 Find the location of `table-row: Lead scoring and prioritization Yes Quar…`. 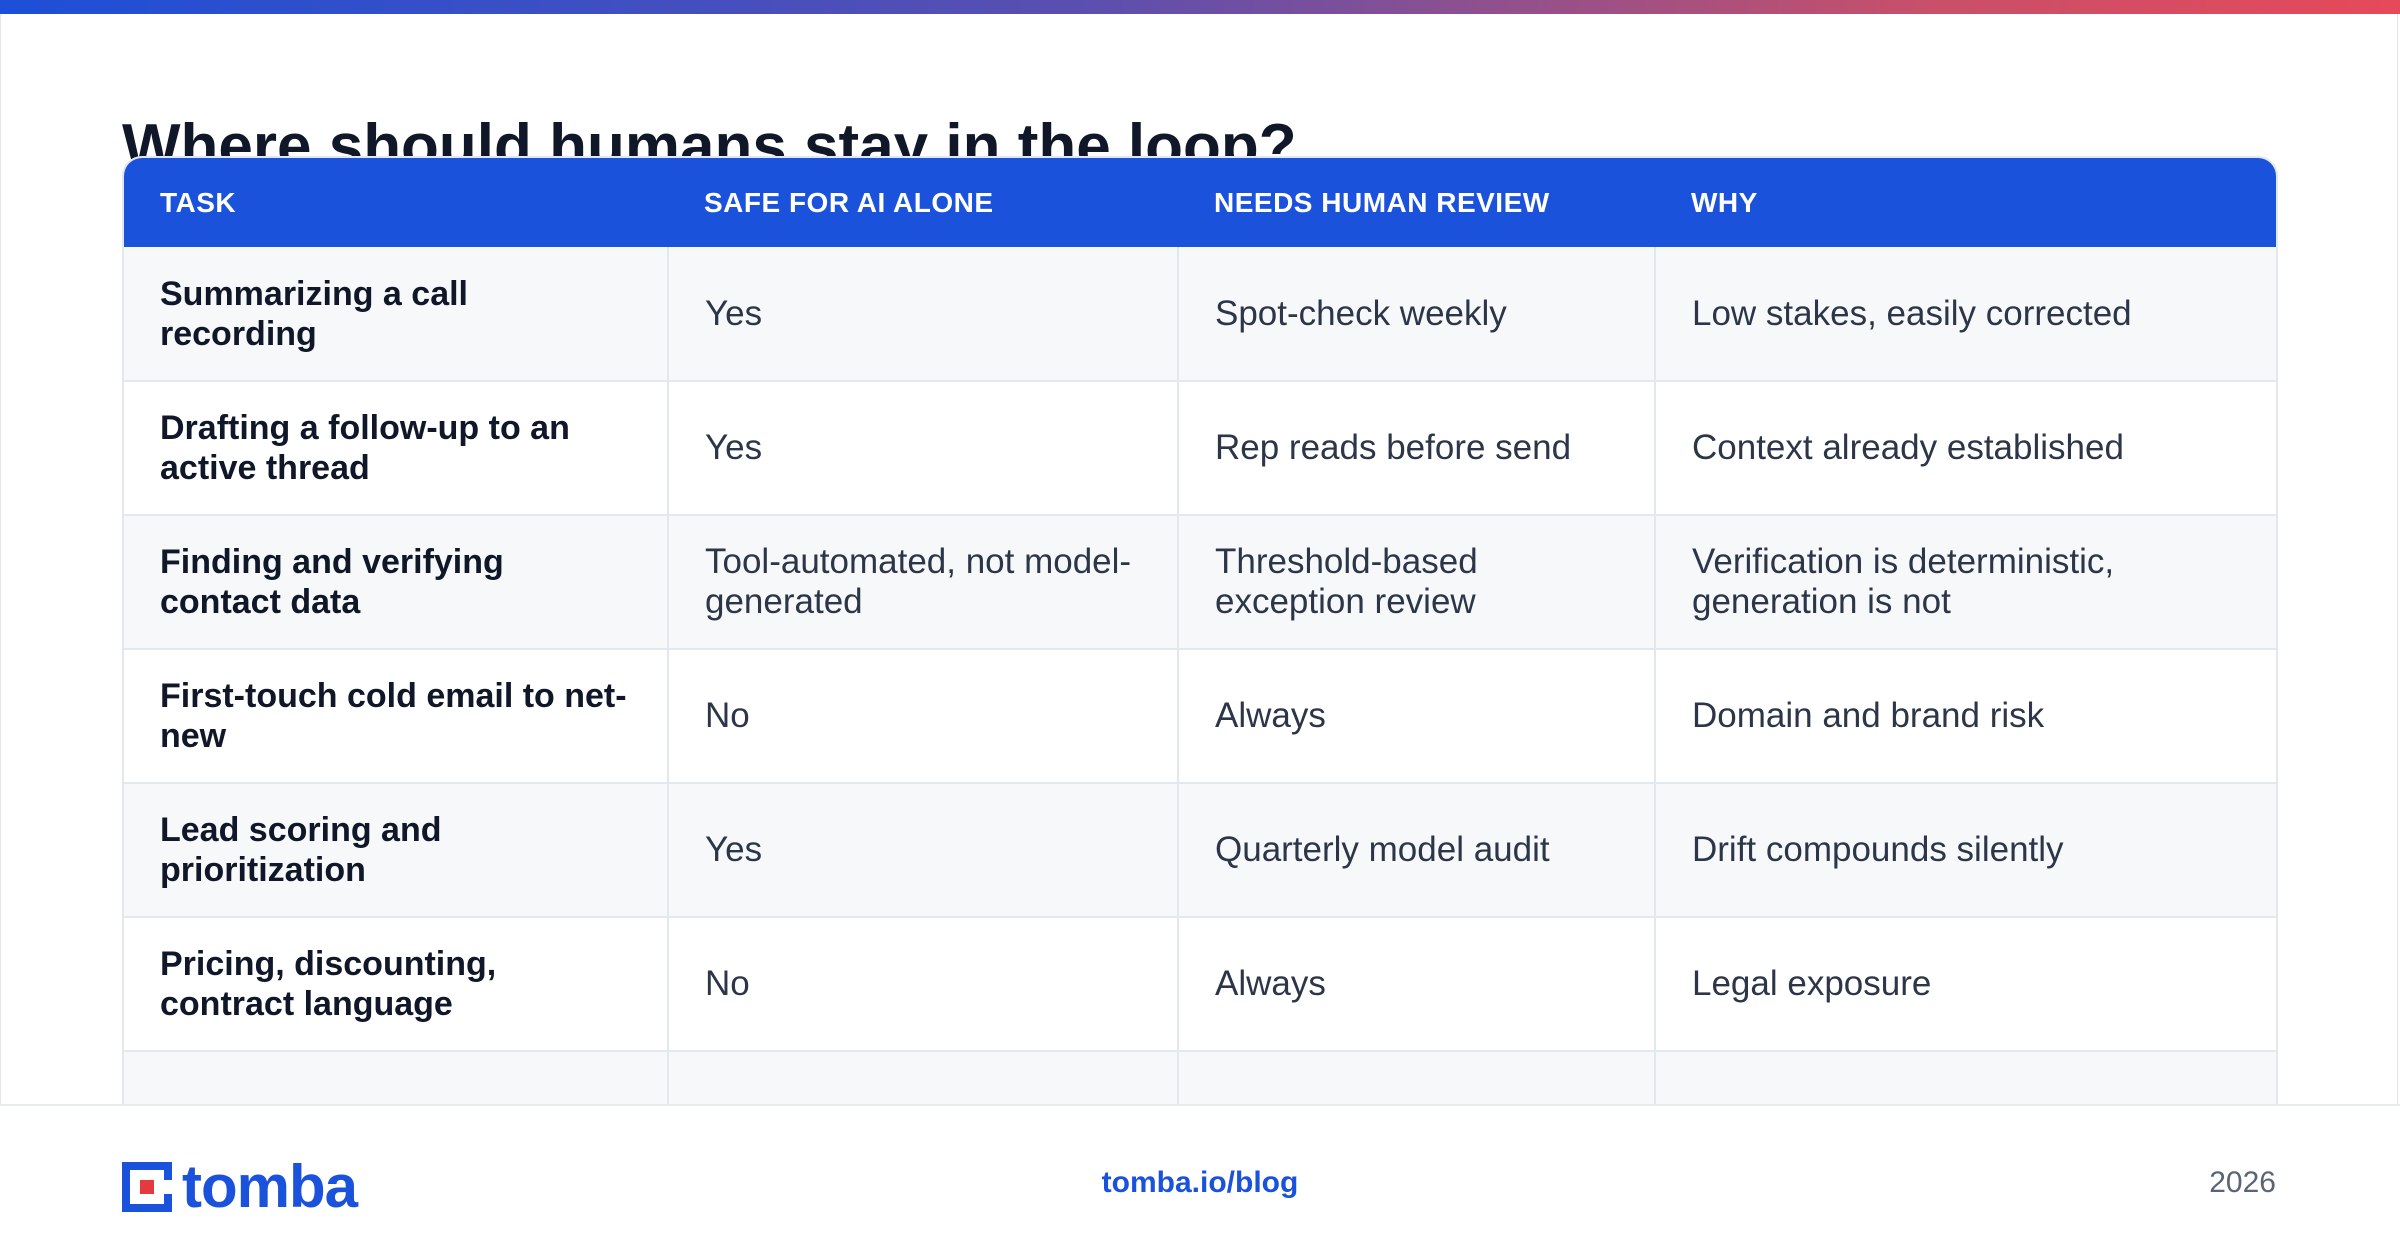

table-row: Lead scoring and prioritization Yes Quar… is located at coordinates (1200, 849).